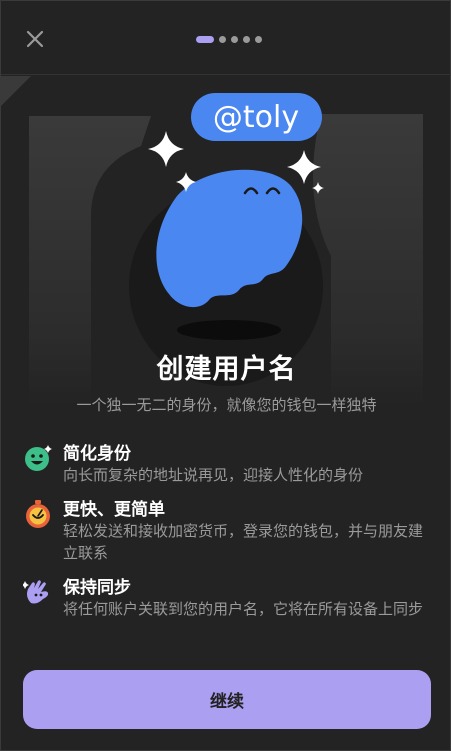 Image resolution: width=451 pixels, height=751 pixels. I want to click on waving-hand-icon, so click(36, 592).